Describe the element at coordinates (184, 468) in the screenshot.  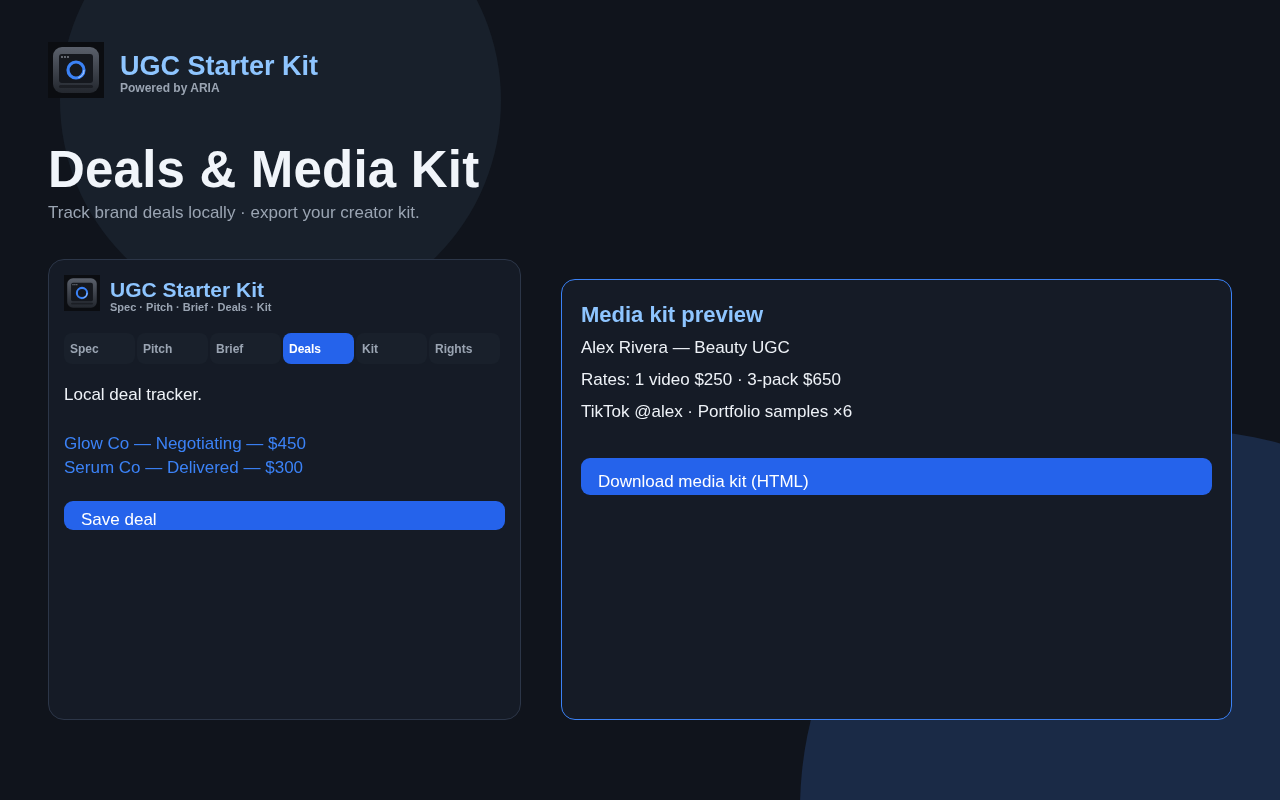
I see `deal-entry: Serum Co — Delivered — $300` at that location.